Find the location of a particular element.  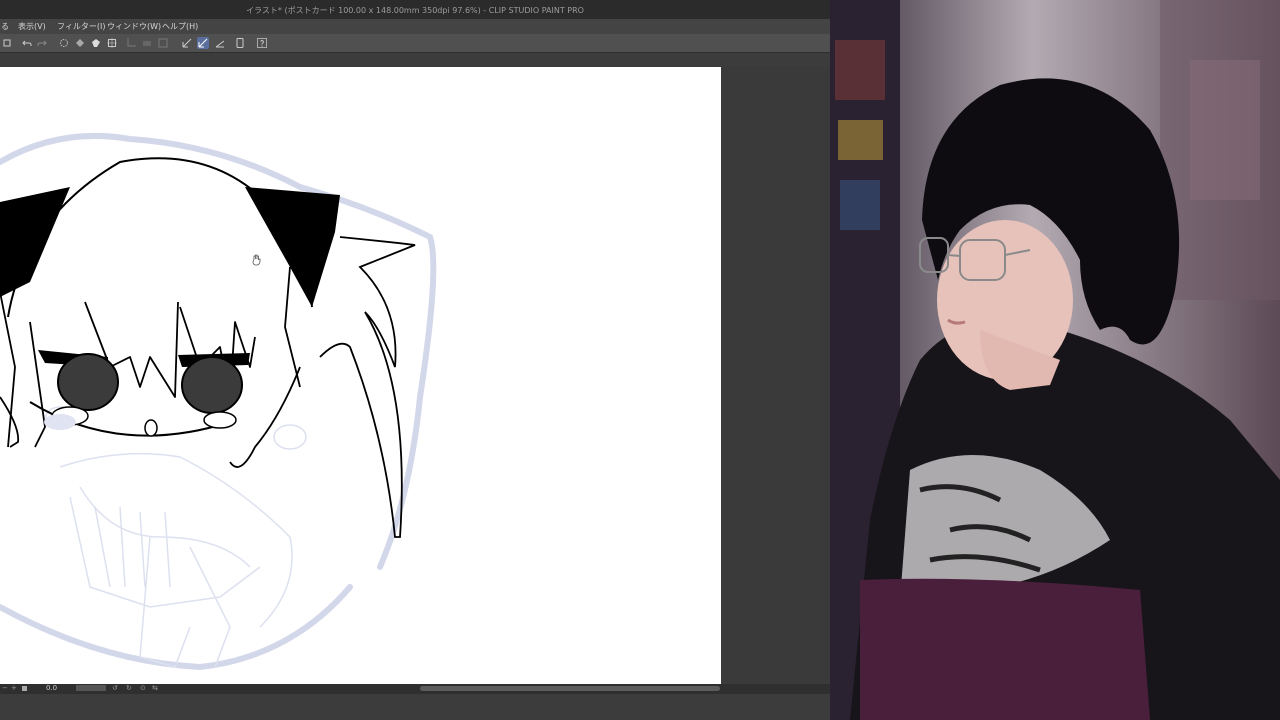

zoom-out-icon: − is located at coordinates (5, 688).